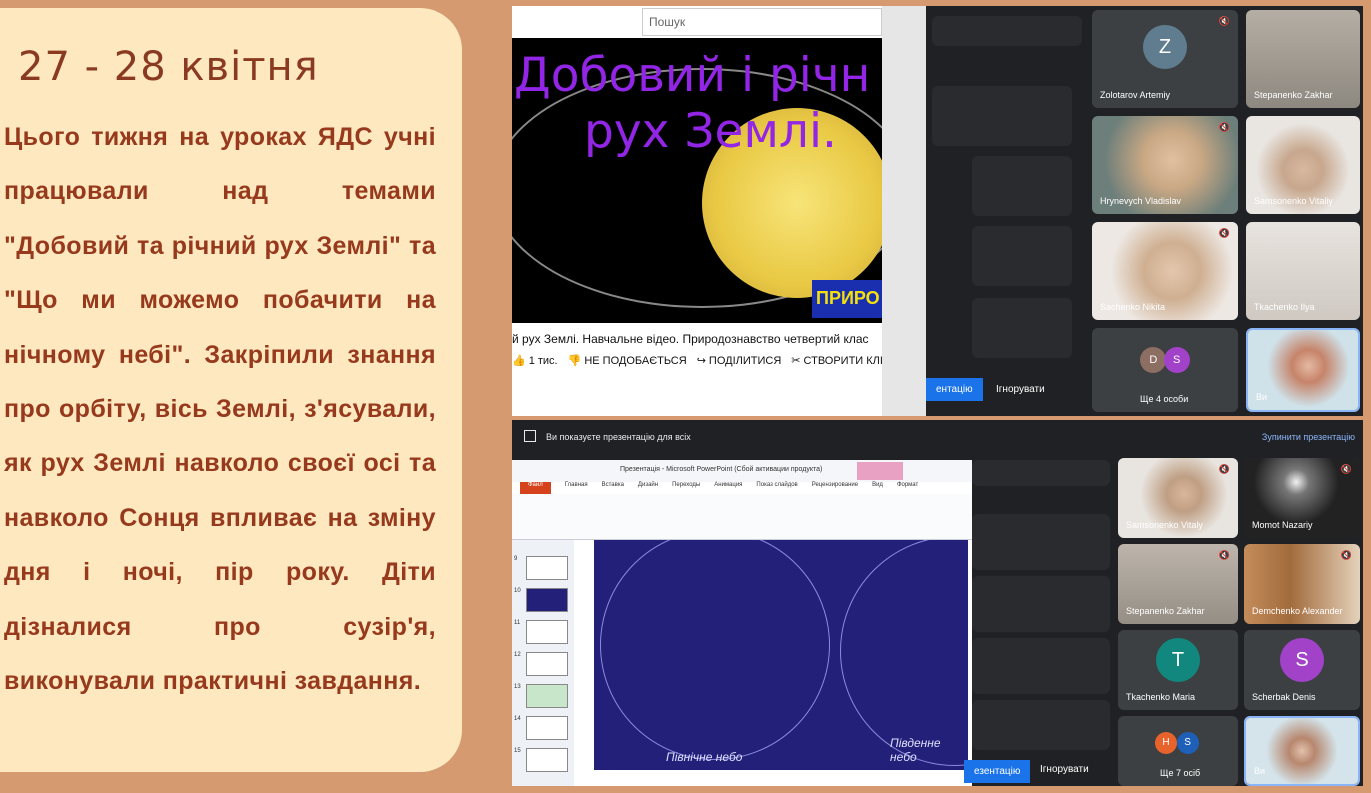 The width and height of the screenshot is (1371, 793). I want to click on tab-animation: Анимация, so click(728, 488).